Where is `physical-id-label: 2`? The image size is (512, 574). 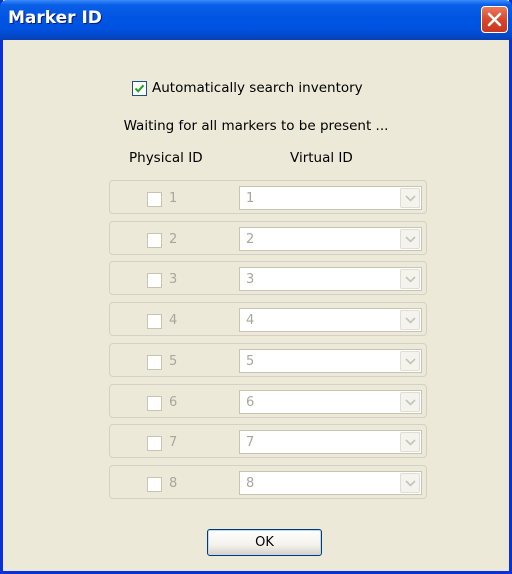 physical-id-label: 2 is located at coordinates (173, 239).